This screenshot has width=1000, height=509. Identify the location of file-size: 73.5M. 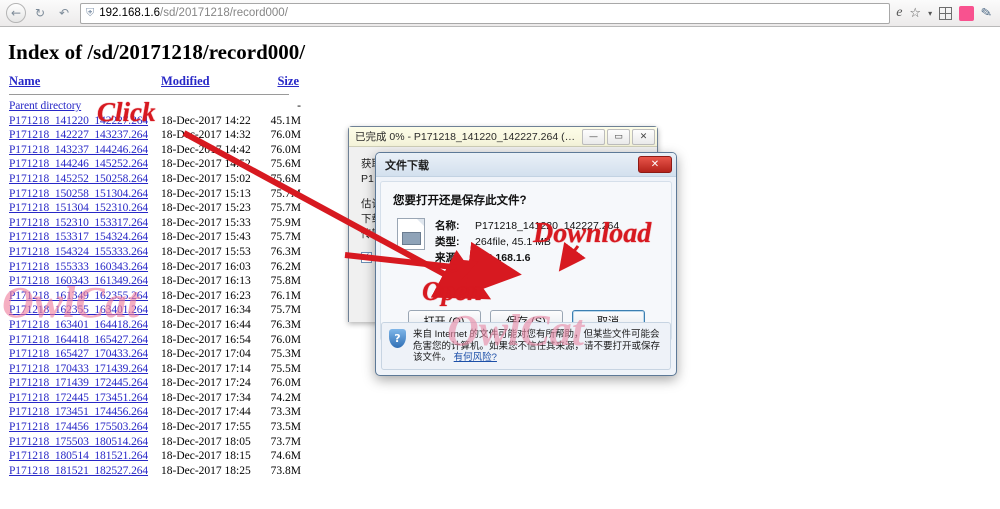
(285, 427).